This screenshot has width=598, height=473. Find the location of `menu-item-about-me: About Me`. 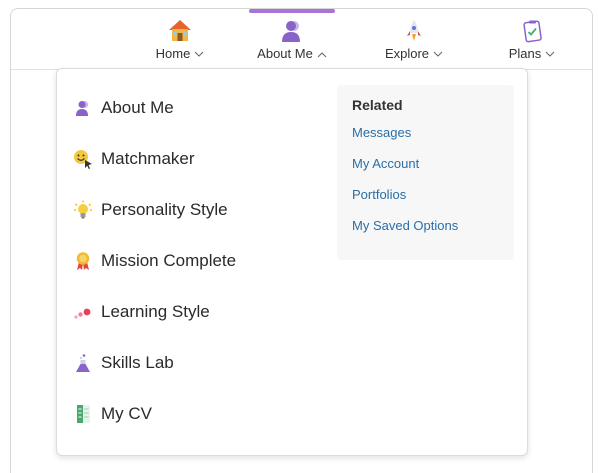

menu-item-about-me: About Me is located at coordinates (123, 108).